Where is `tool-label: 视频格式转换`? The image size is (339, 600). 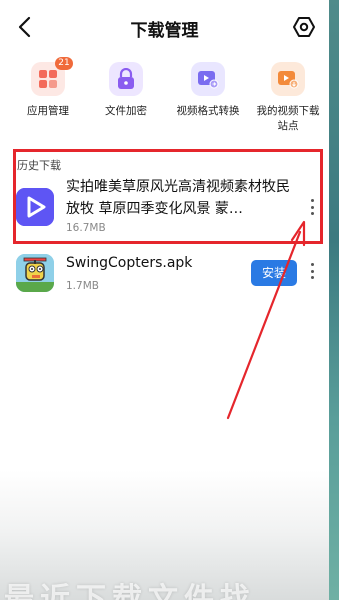
tool-label: 视频格式转换 is located at coordinates (208, 111).